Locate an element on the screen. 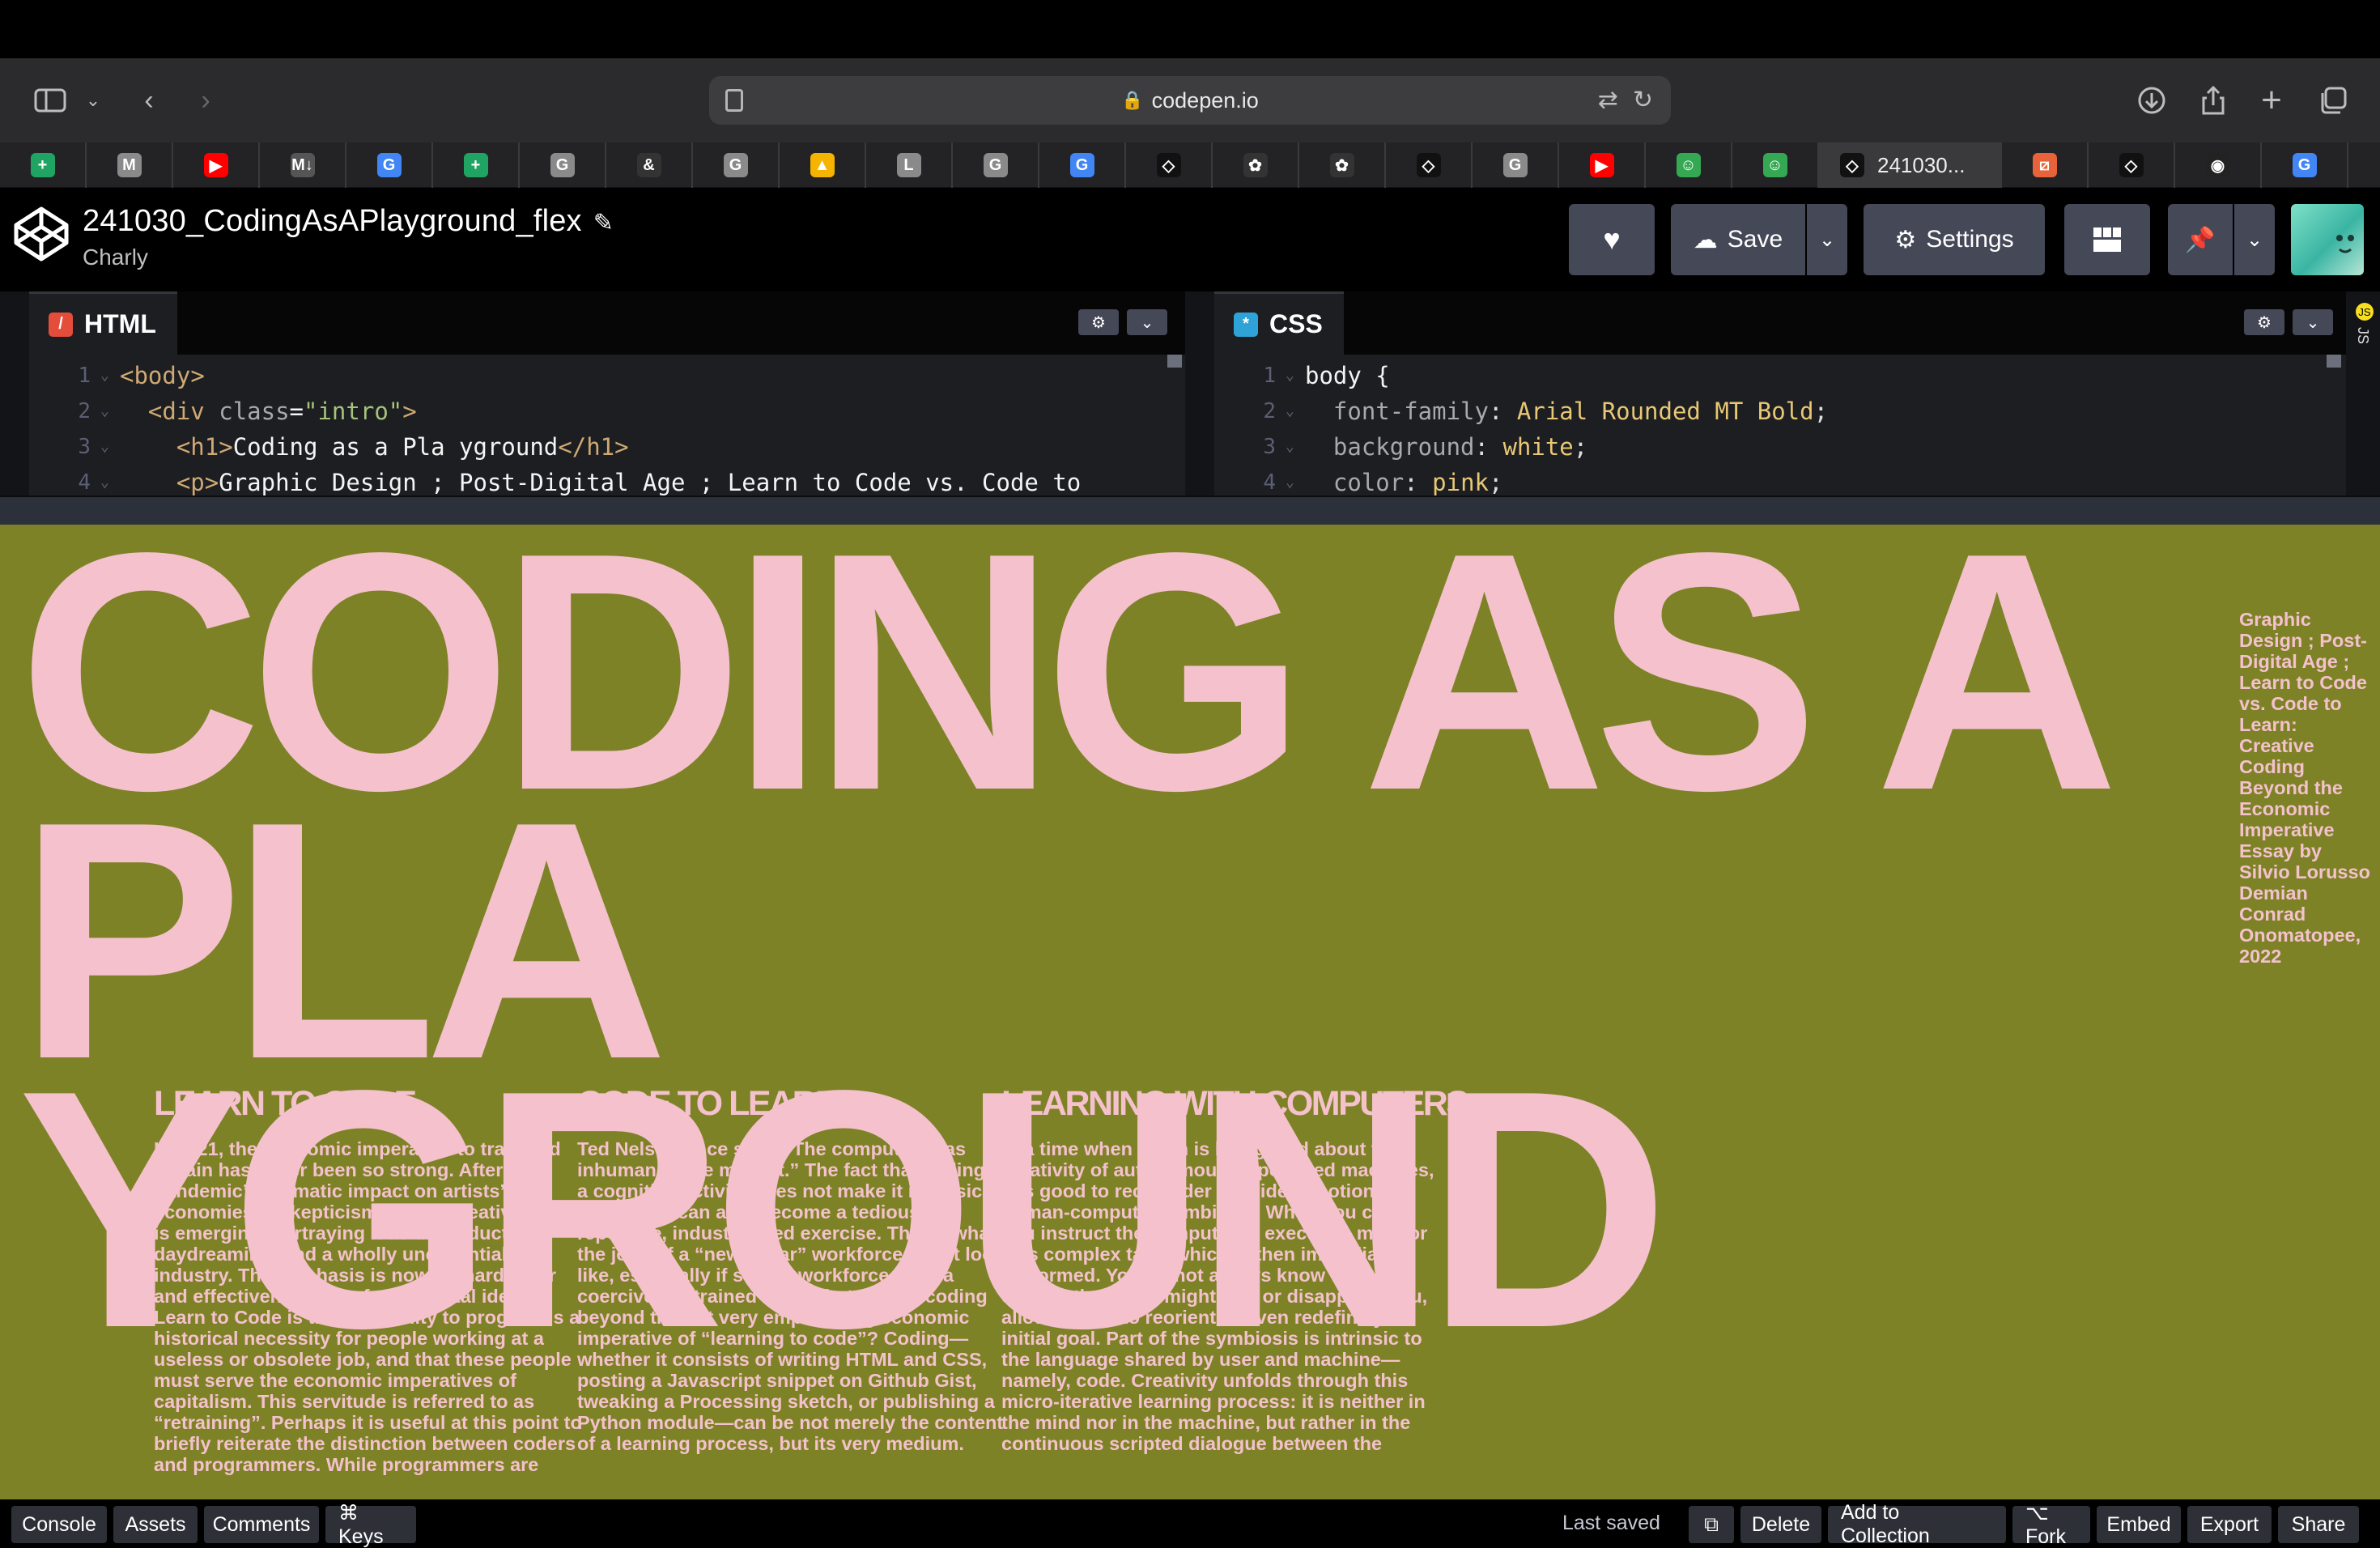 This screenshot has width=2380, height=1548. browser-tab: ▲ is located at coordinates (823, 165).